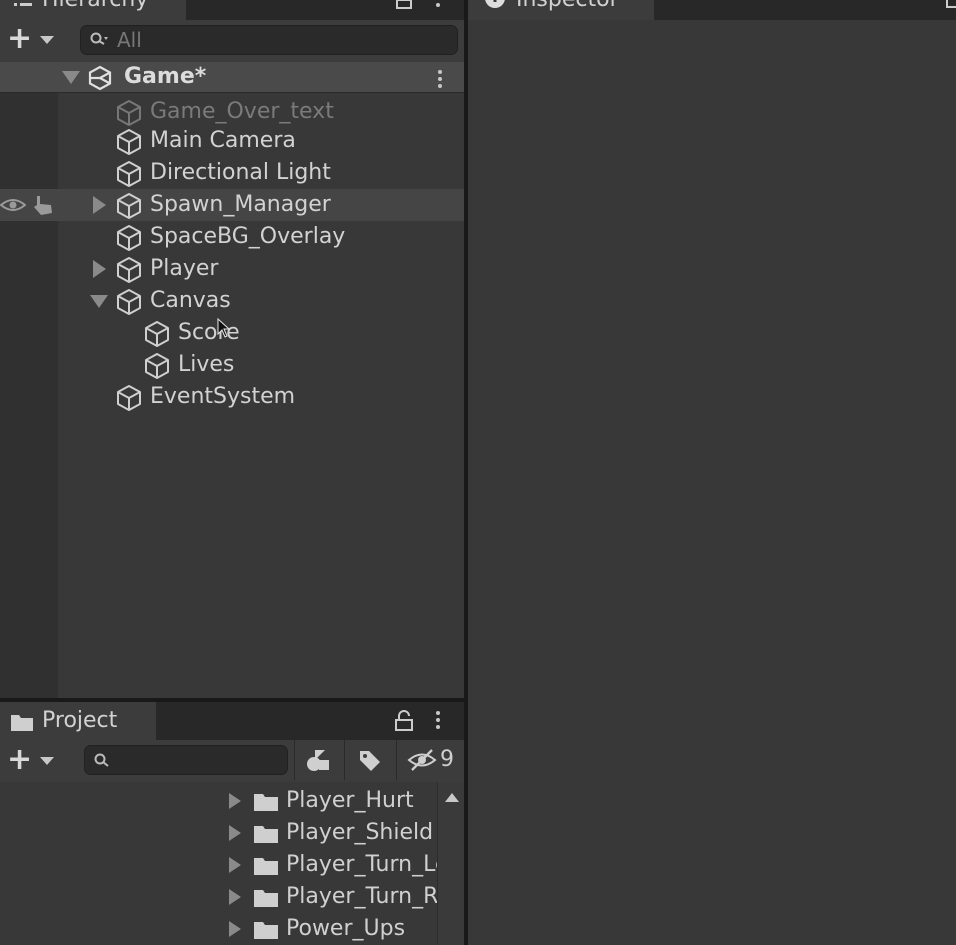  I want to click on hierarchy-item-label: Main Camera, so click(223, 140).